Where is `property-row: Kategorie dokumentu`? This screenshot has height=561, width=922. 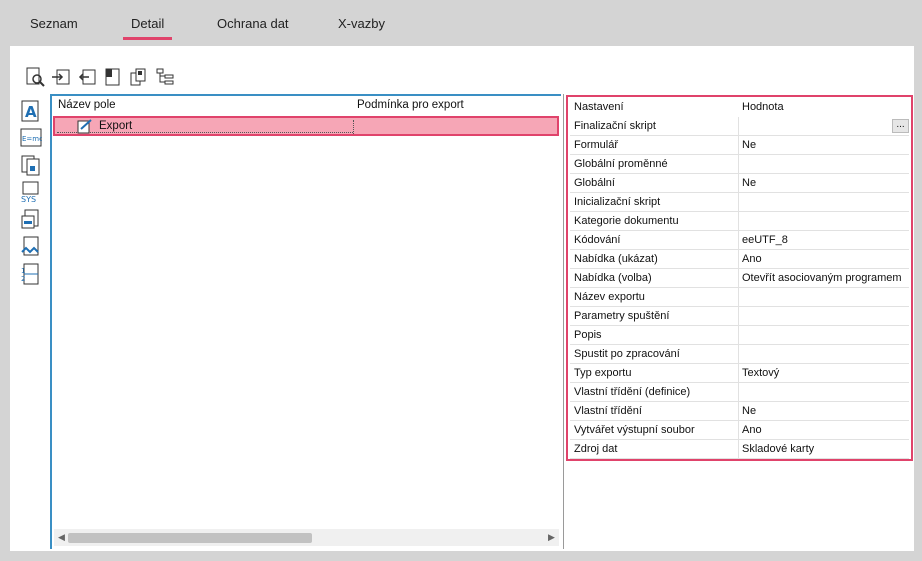 property-row: Kategorie dokumentu is located at coordinates (739, 221).